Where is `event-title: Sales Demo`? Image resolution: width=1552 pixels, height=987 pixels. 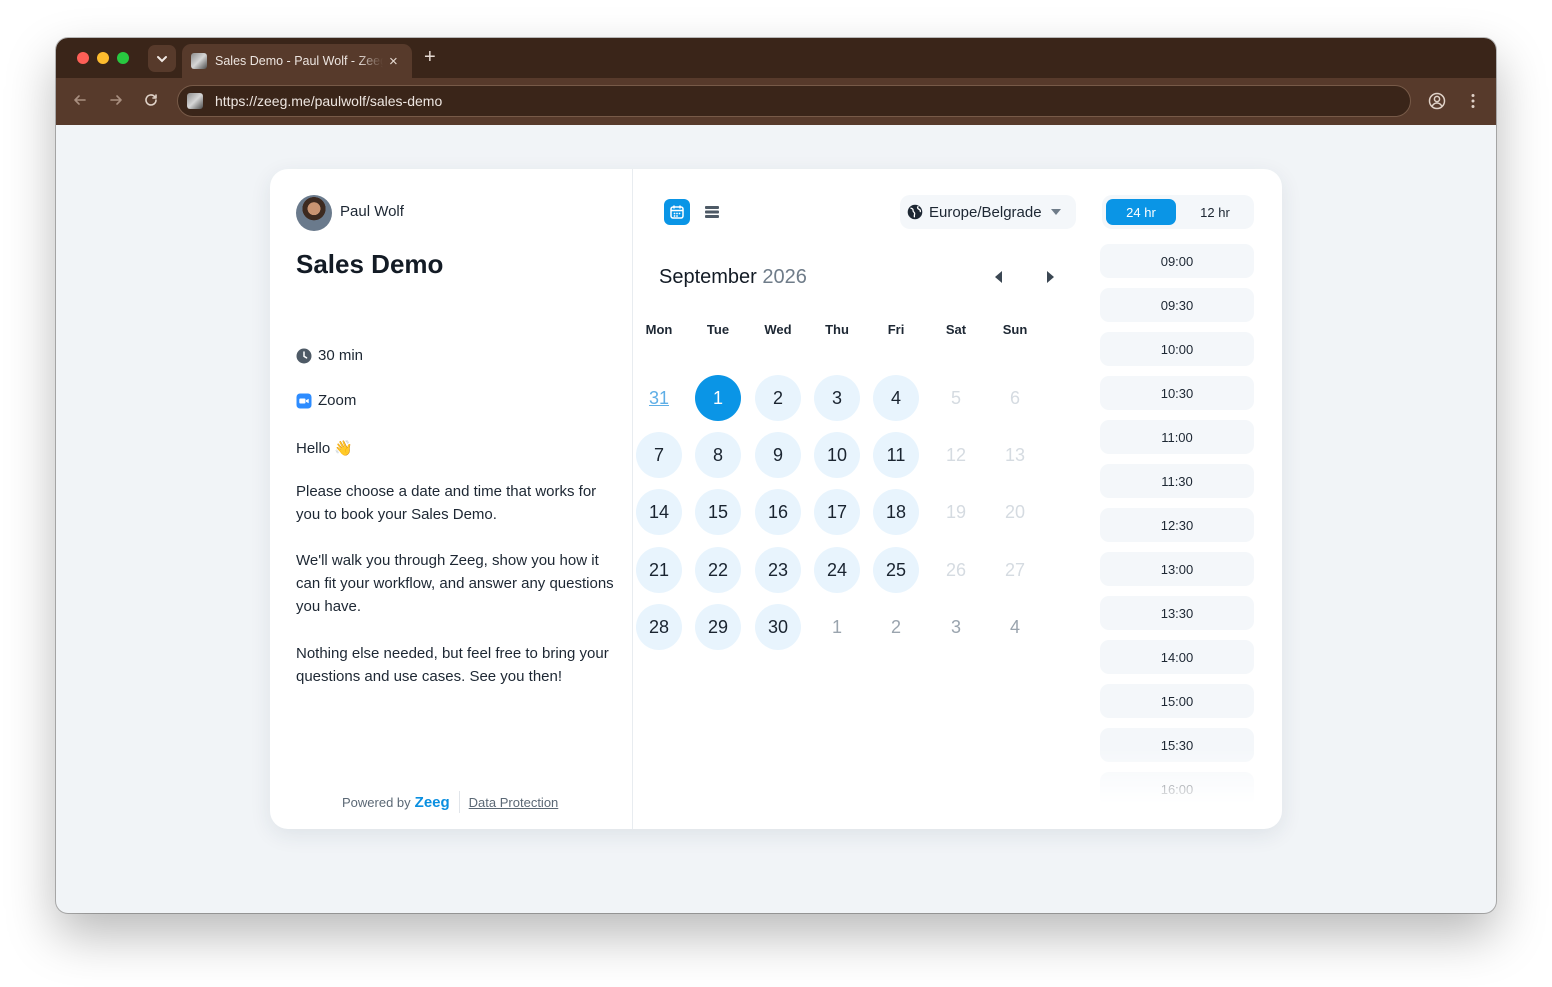
event-title: Sales Demo is located at coordinates (370, 264).